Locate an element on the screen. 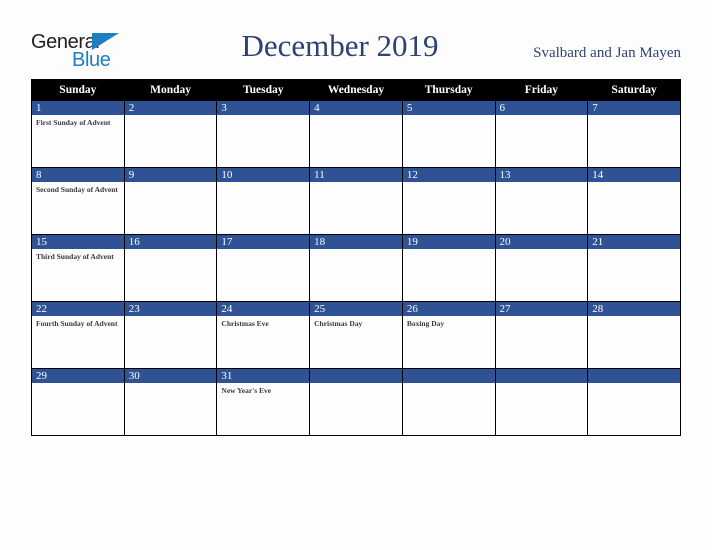  day-events: New Year's Eve is located at coordinates (263, 389).